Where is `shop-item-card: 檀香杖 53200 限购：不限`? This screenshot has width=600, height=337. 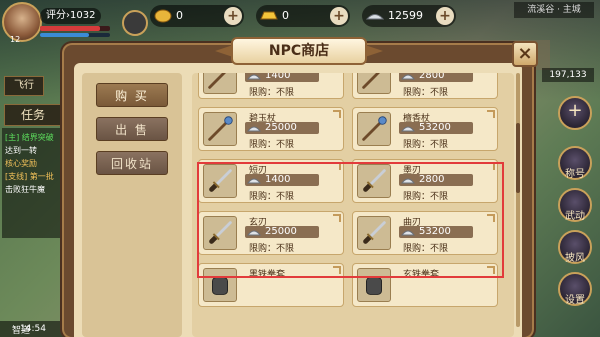 shop-item-card: 檀香杖 53200 限购：不限 is located at coordinates (425, 129).